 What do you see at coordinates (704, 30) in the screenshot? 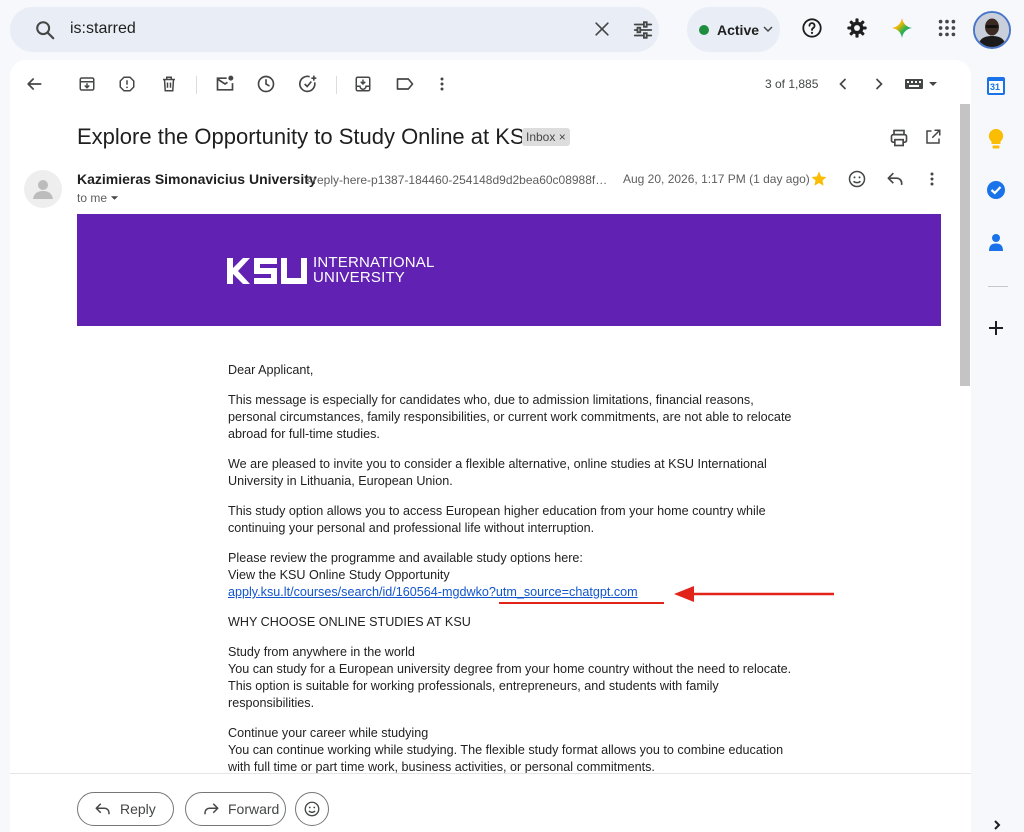
I see `status-dot` at bounding box center [704, 30].